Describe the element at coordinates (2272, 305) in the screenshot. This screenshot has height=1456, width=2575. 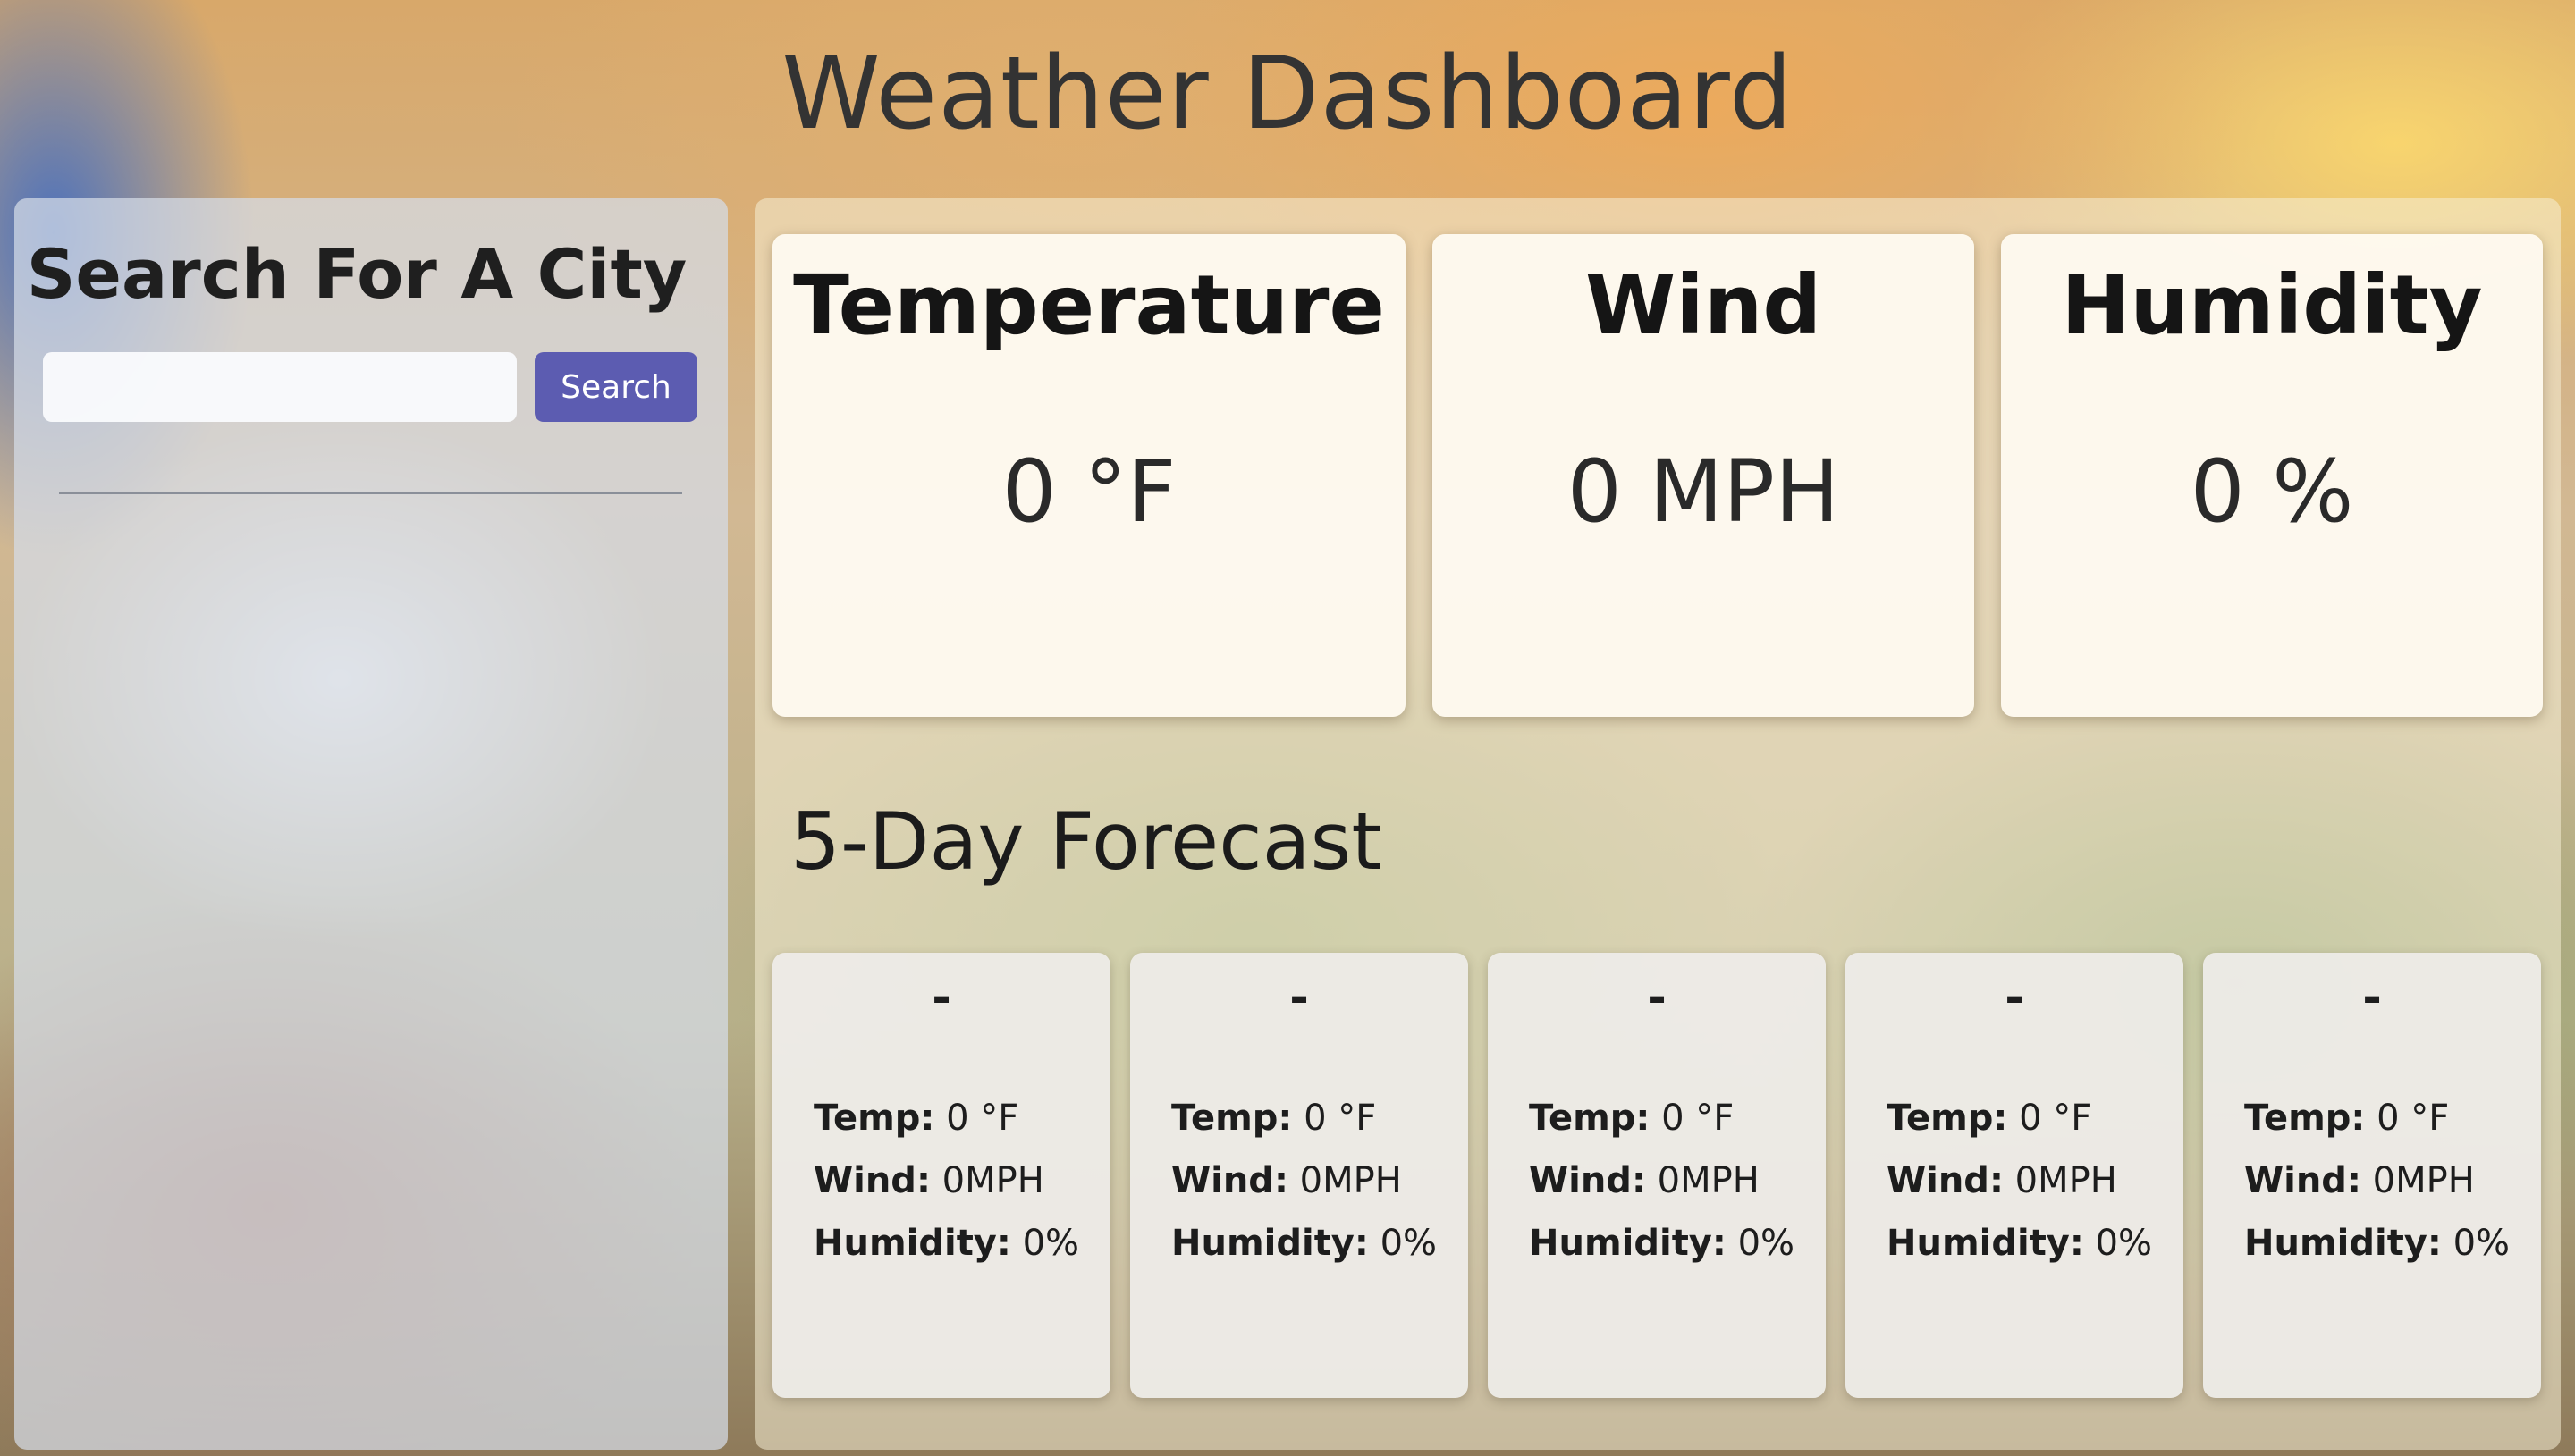
I see `humidity-label: Humidity` at that location.